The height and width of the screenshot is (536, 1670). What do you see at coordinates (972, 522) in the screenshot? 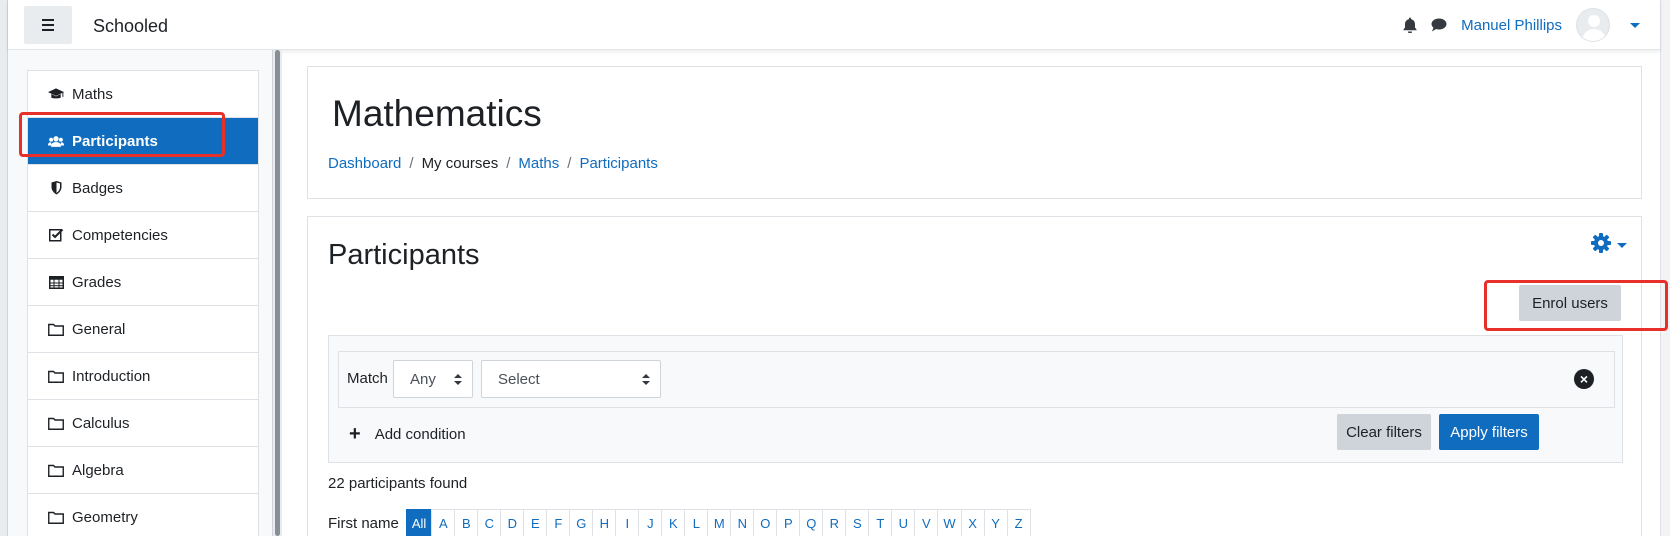
I see `initial-letter-x: X` at bounding box center [972, 522].